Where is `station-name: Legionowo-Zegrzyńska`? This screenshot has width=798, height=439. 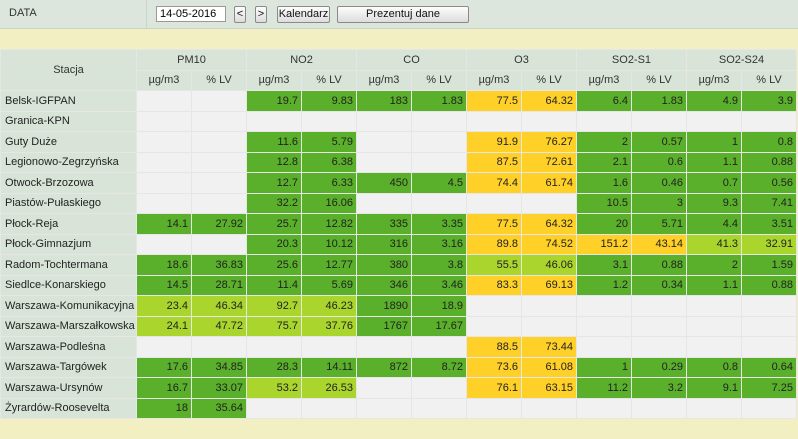 station-name: Legionowo-Zegrzyńska is located at coordinates (68, 162).